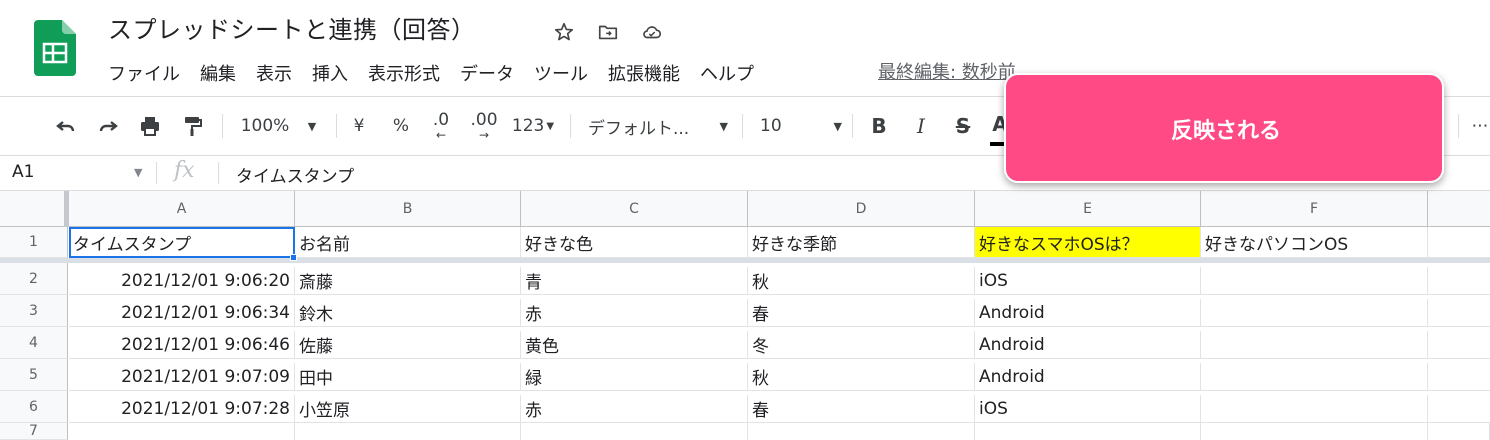 The height and width of the screenshot is (440, 1490). Describe the element at coordinates (1088, 377) in the screenshot. I see `cell-e5: Android` at that location.